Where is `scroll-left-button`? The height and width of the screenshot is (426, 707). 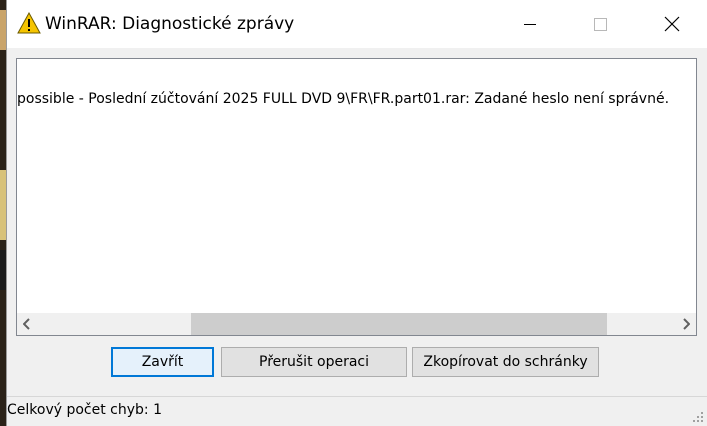 scroll-left-button is located at coordinates (27, 324).